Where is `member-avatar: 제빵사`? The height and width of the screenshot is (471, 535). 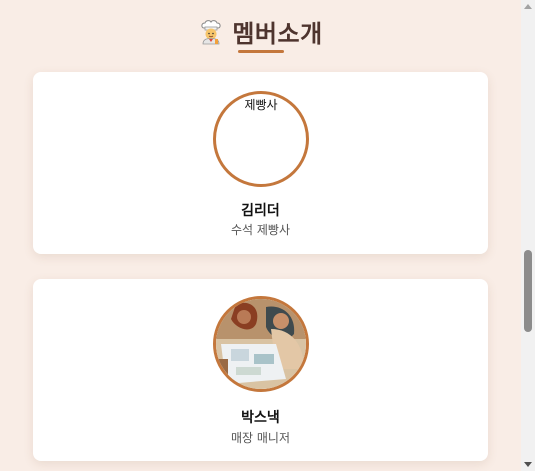 member-avatar: 제빵사 is located at coordinates (261, 139).